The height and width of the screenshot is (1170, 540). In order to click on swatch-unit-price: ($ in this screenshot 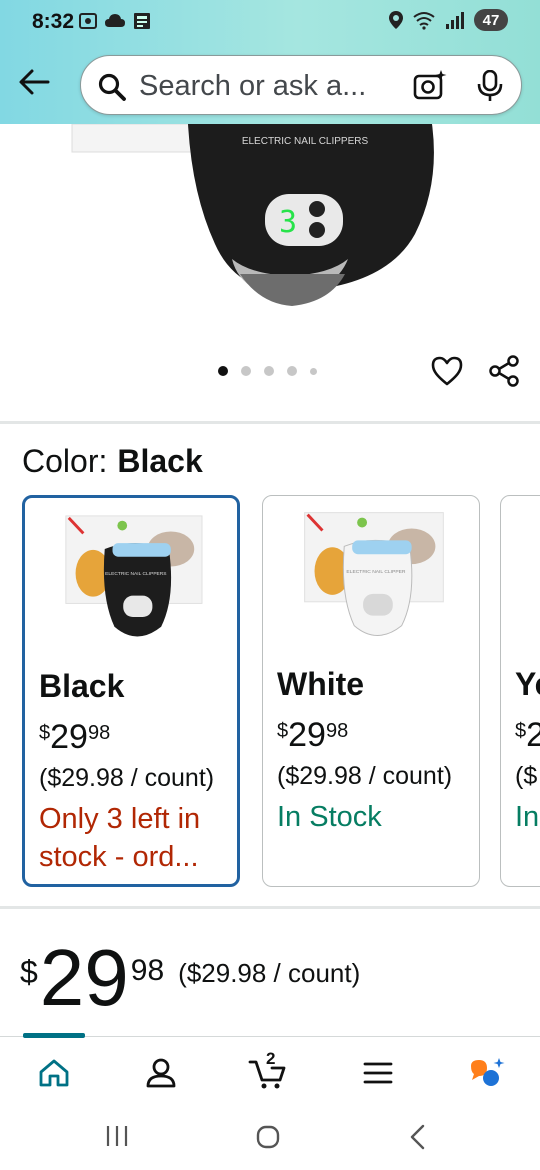, I will do `click(526, 776)`.